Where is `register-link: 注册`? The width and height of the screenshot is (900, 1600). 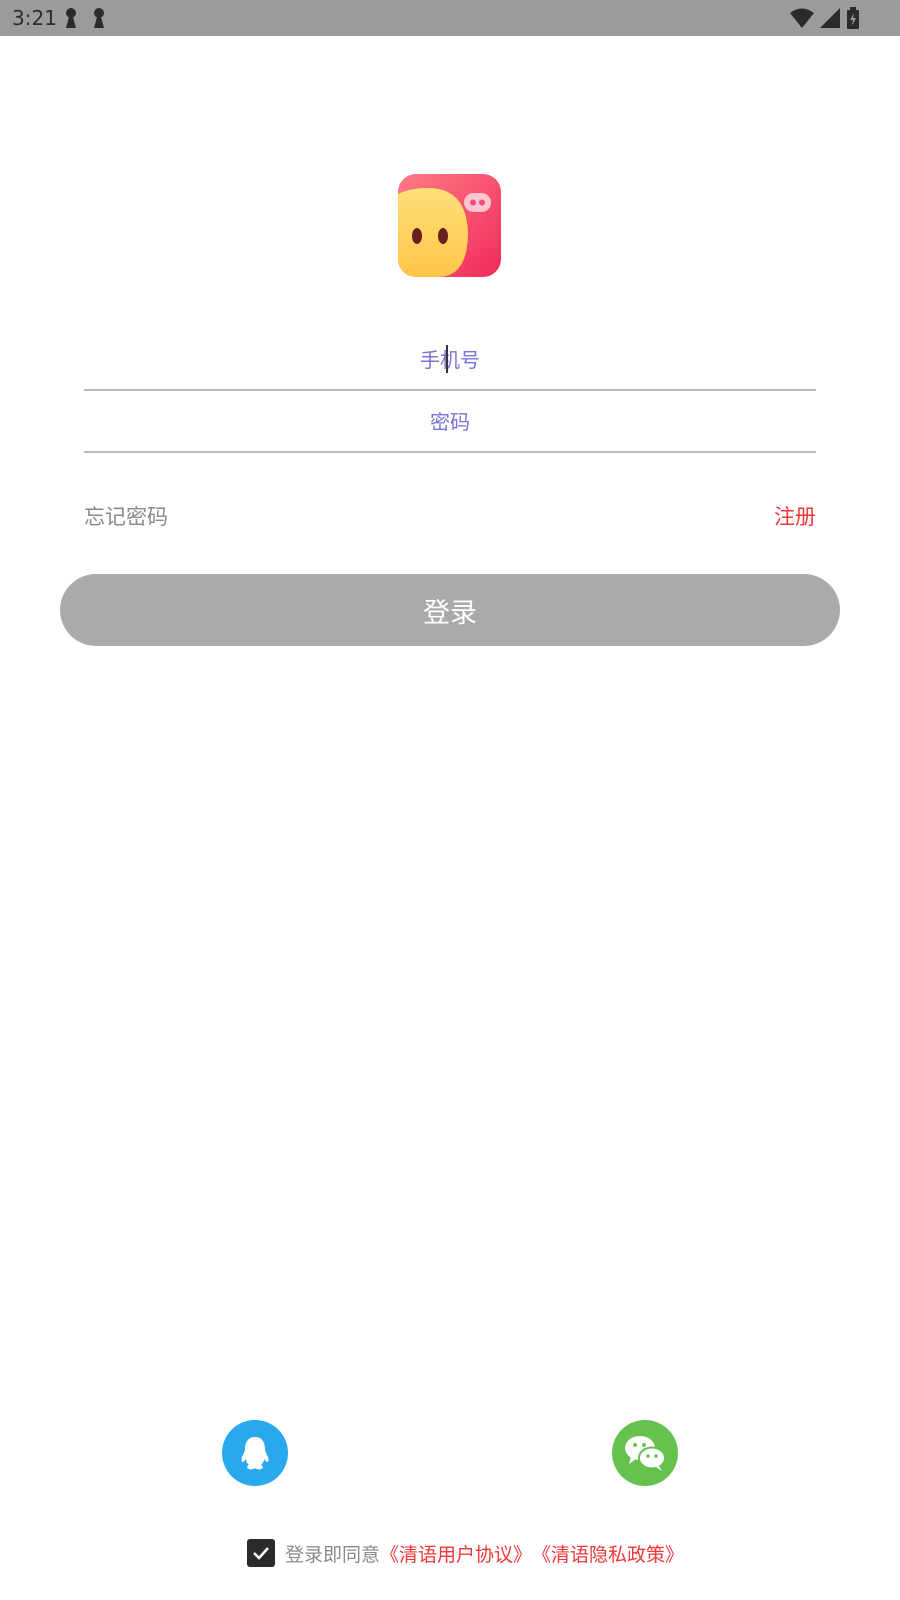
register-link: 注册 is located at coordinates (795, 516).